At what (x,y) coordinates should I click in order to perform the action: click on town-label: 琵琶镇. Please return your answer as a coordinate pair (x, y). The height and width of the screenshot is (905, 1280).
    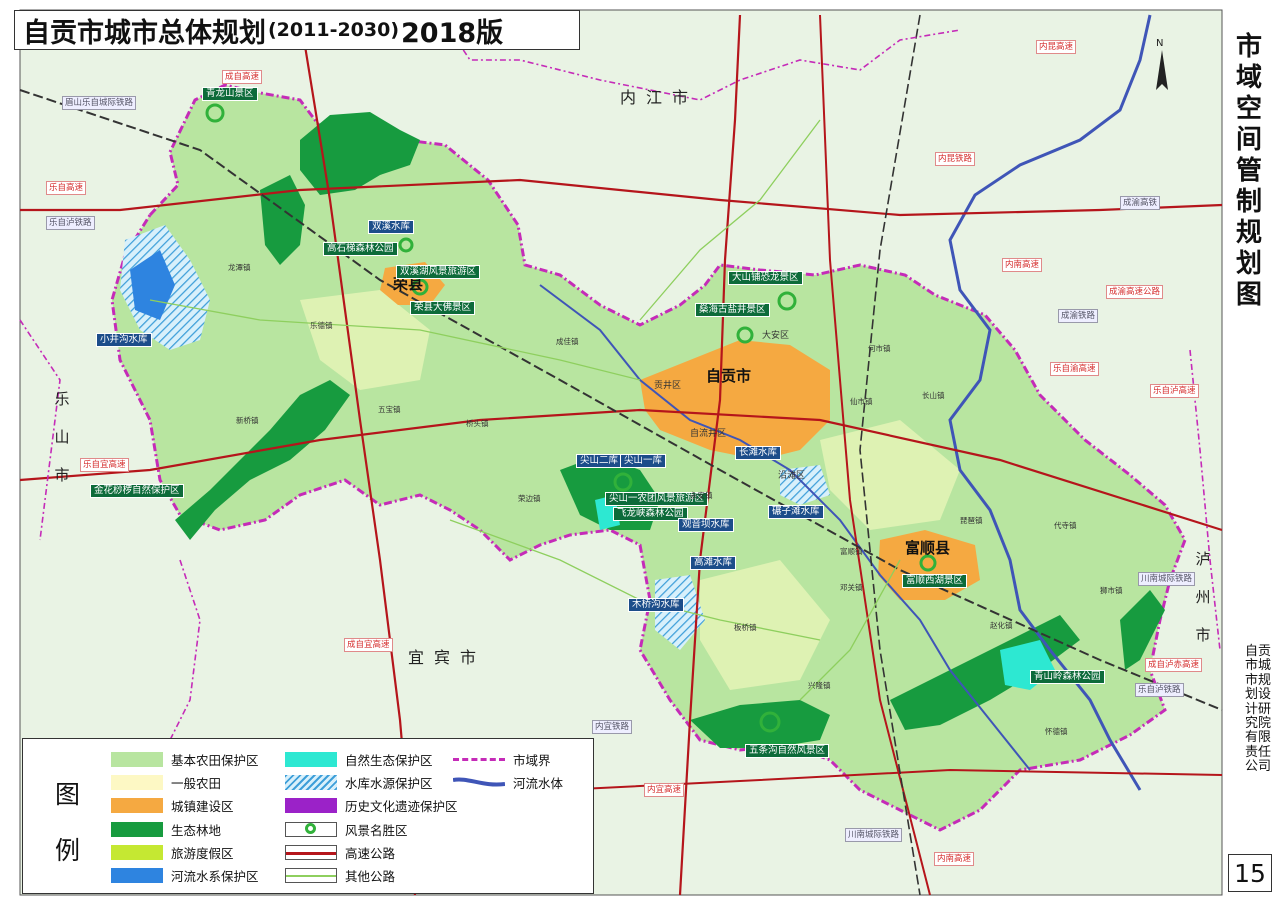
    Looking at the image, I should click on (971, 521).